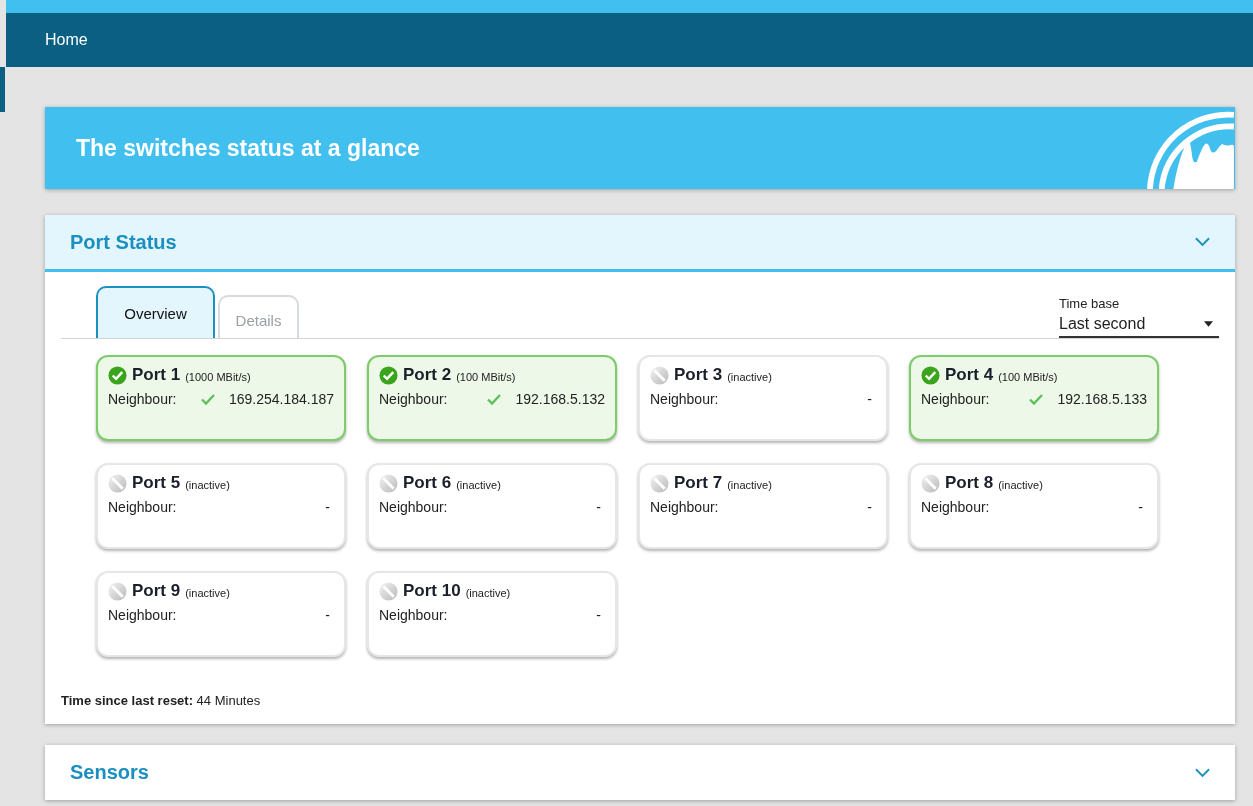 The width and height of the screenshot is (1253, 806). I want to click on panel-title: Port Status, so click(123, 242).